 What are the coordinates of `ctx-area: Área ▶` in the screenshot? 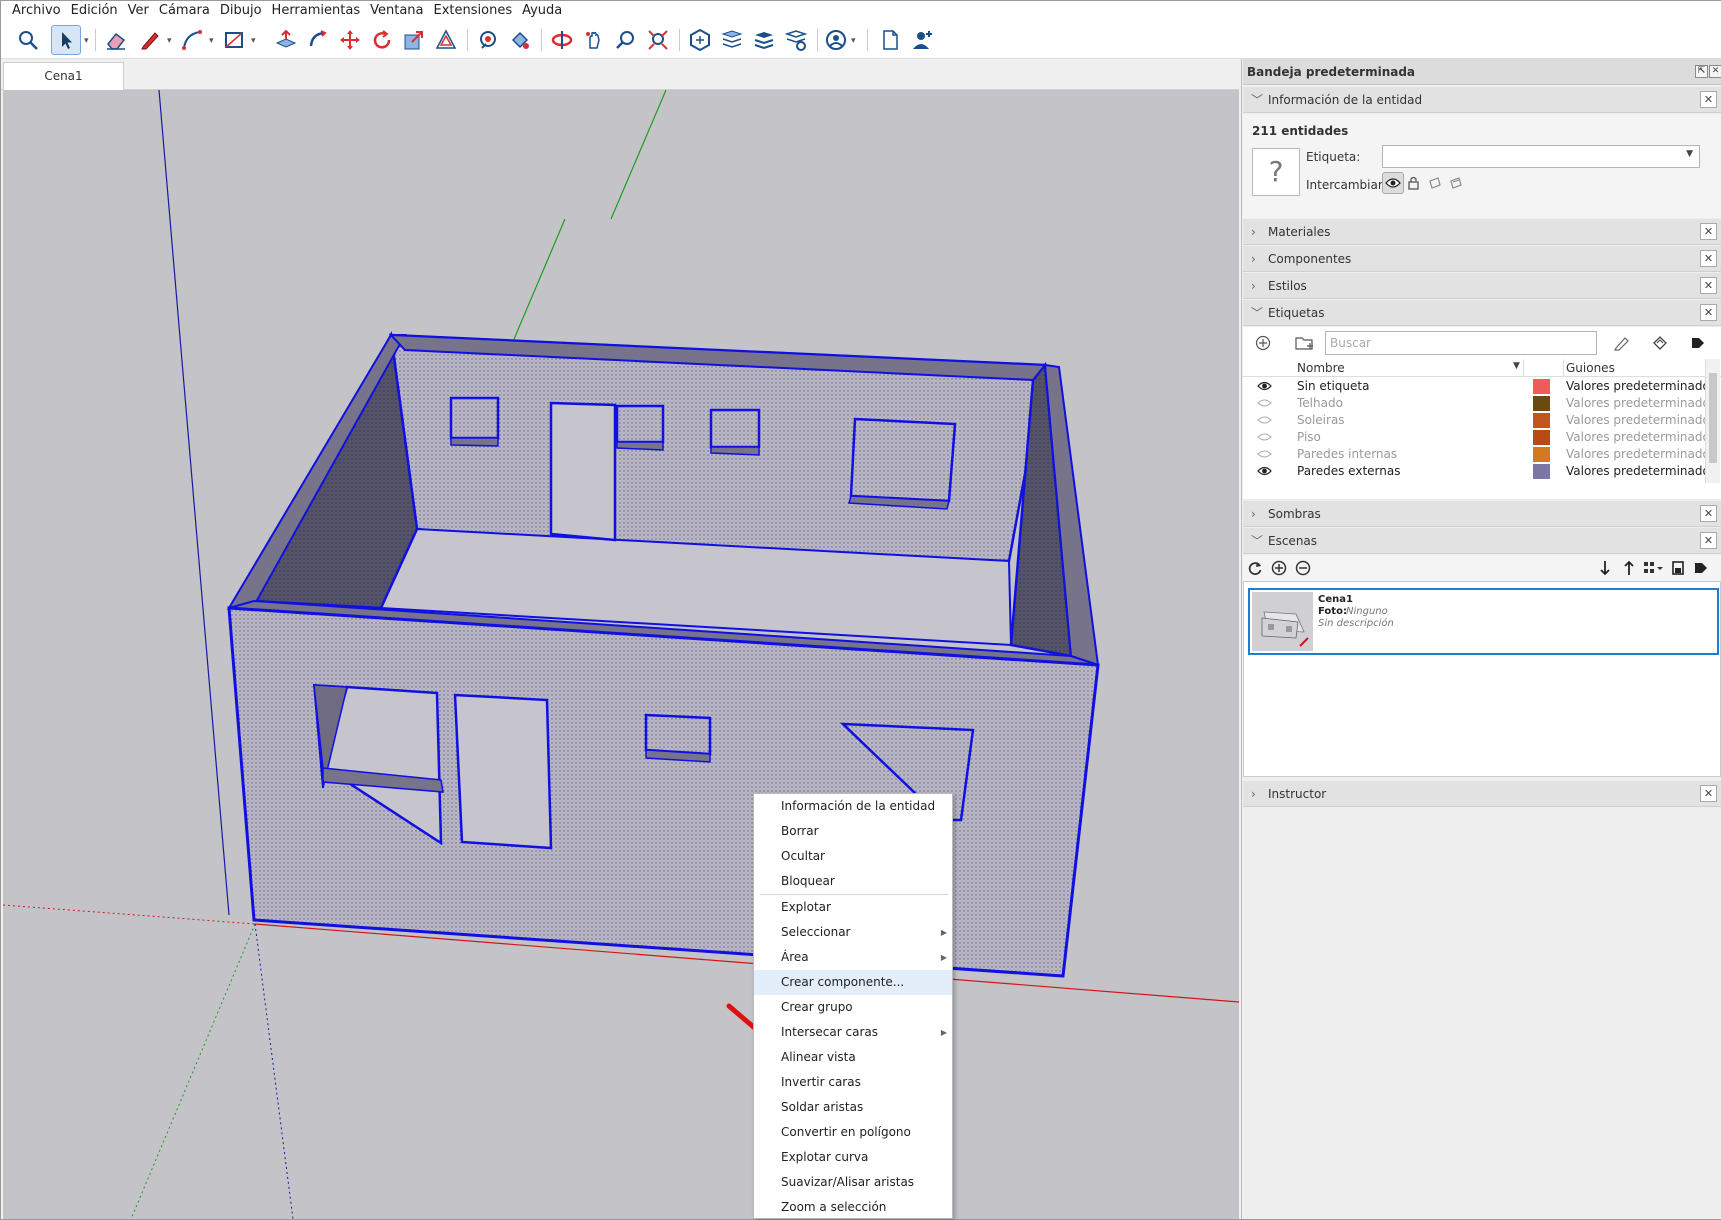 It's located at (853, 957).